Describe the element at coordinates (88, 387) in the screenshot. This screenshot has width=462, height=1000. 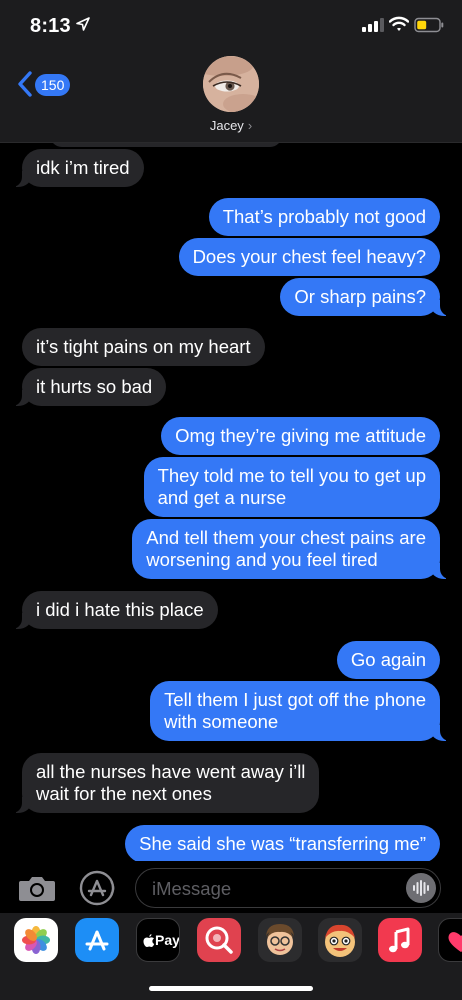
I see `incoming-message-bubble: it hurts so bad` at that location.